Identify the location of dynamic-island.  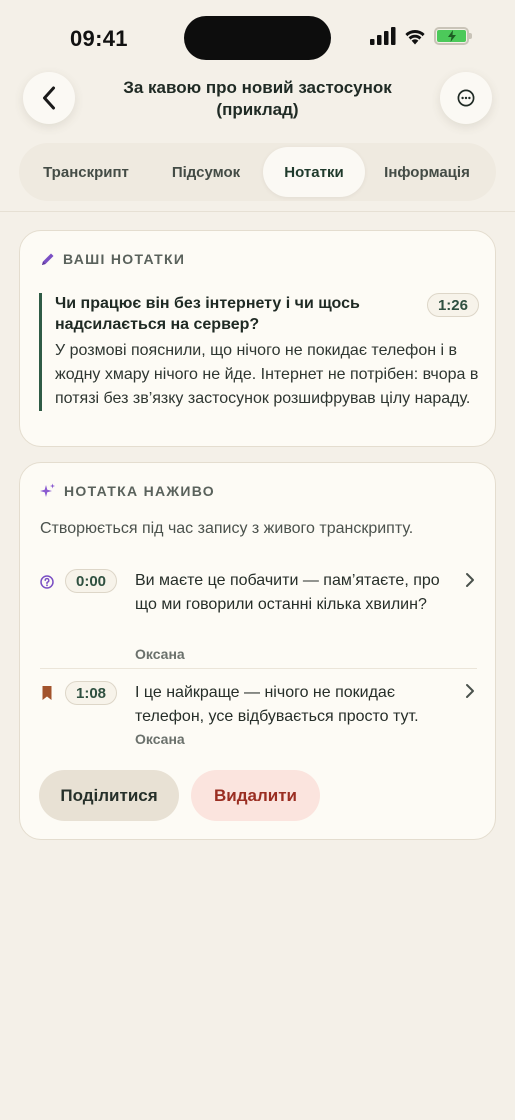
(257, 38).